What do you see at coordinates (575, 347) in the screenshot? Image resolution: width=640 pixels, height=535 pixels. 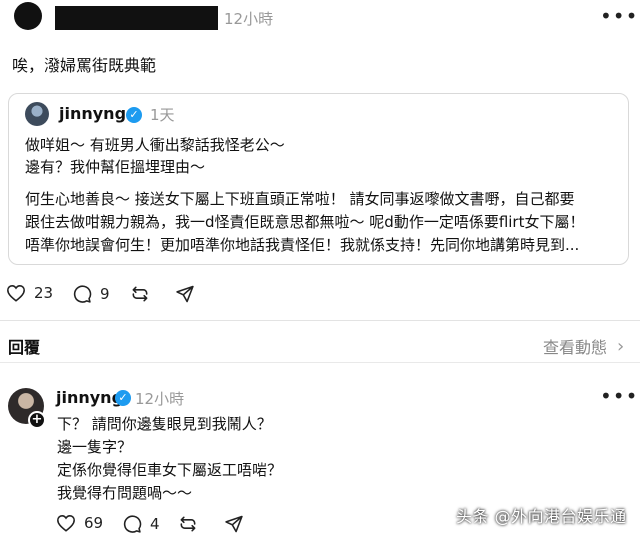 I see `view-activity-label: 查看動態` at bounding box center [575, 347].